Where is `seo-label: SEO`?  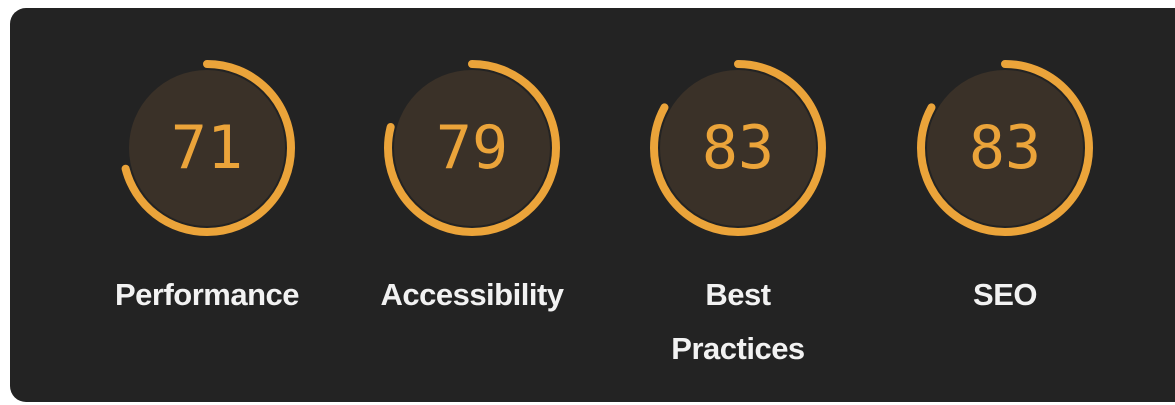 seo-label: SEO is located at coordinates (1005, 294).